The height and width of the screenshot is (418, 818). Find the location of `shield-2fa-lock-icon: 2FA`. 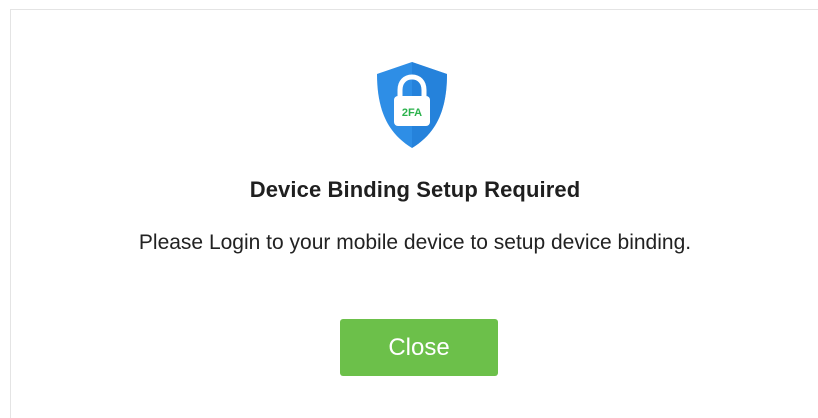

shield-2fa-lock-icon: 2FA is located at coordinates (412, 105).